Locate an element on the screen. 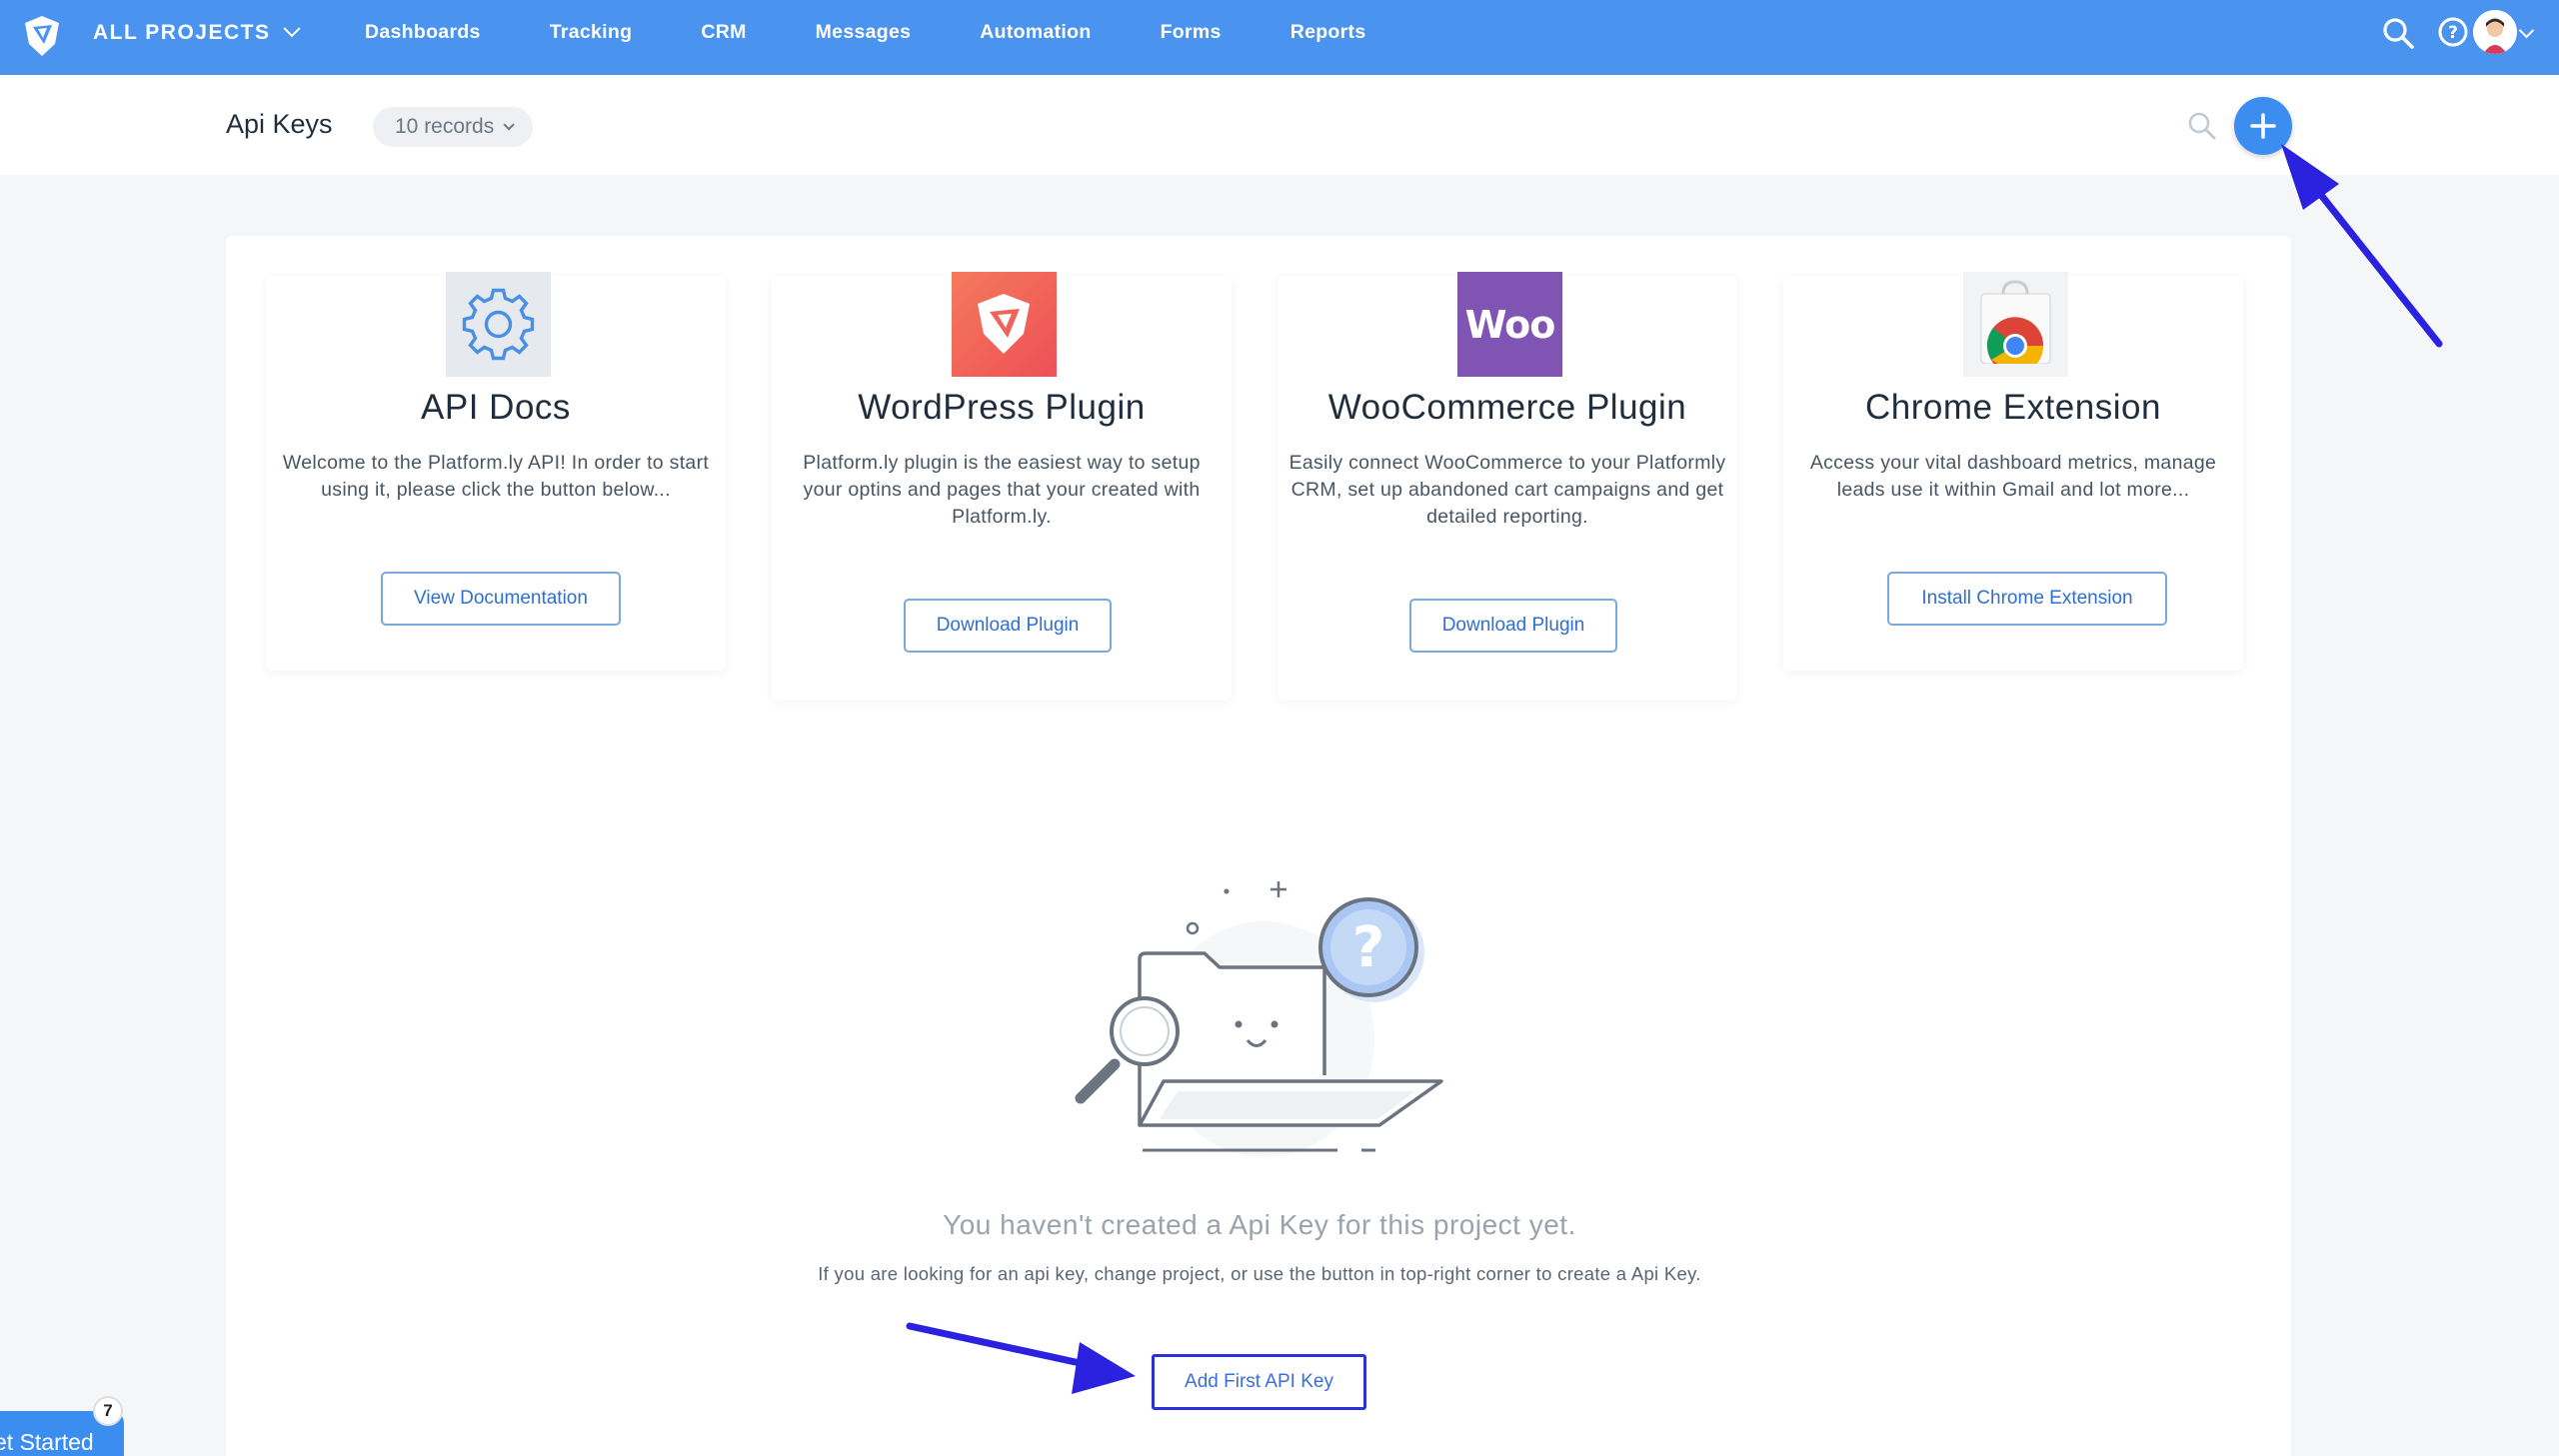 The image size is (2559, 1456). view-documentation-button: View Documentation is located at coordinates (501, 599).